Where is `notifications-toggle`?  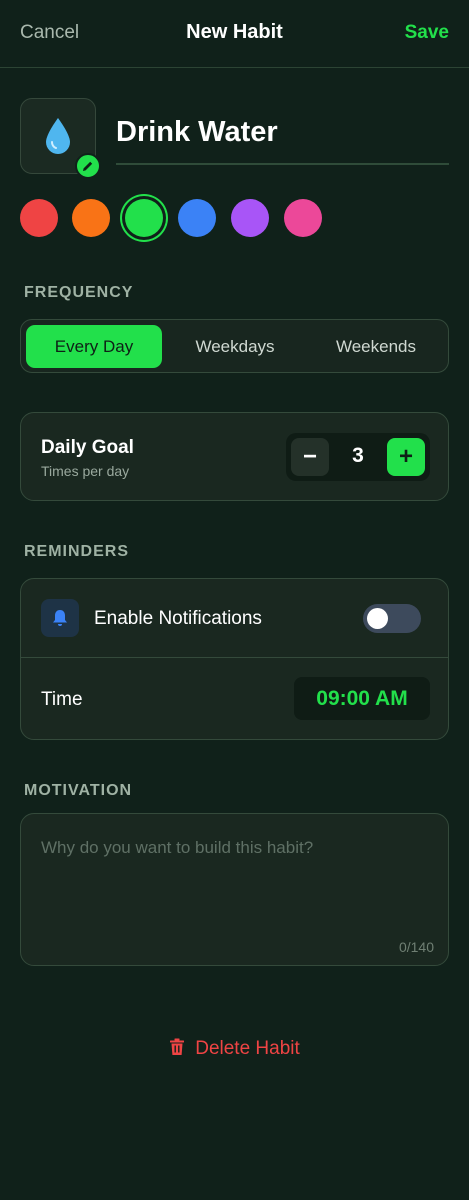 notifications-toggle is located at coordinates (392, 618).